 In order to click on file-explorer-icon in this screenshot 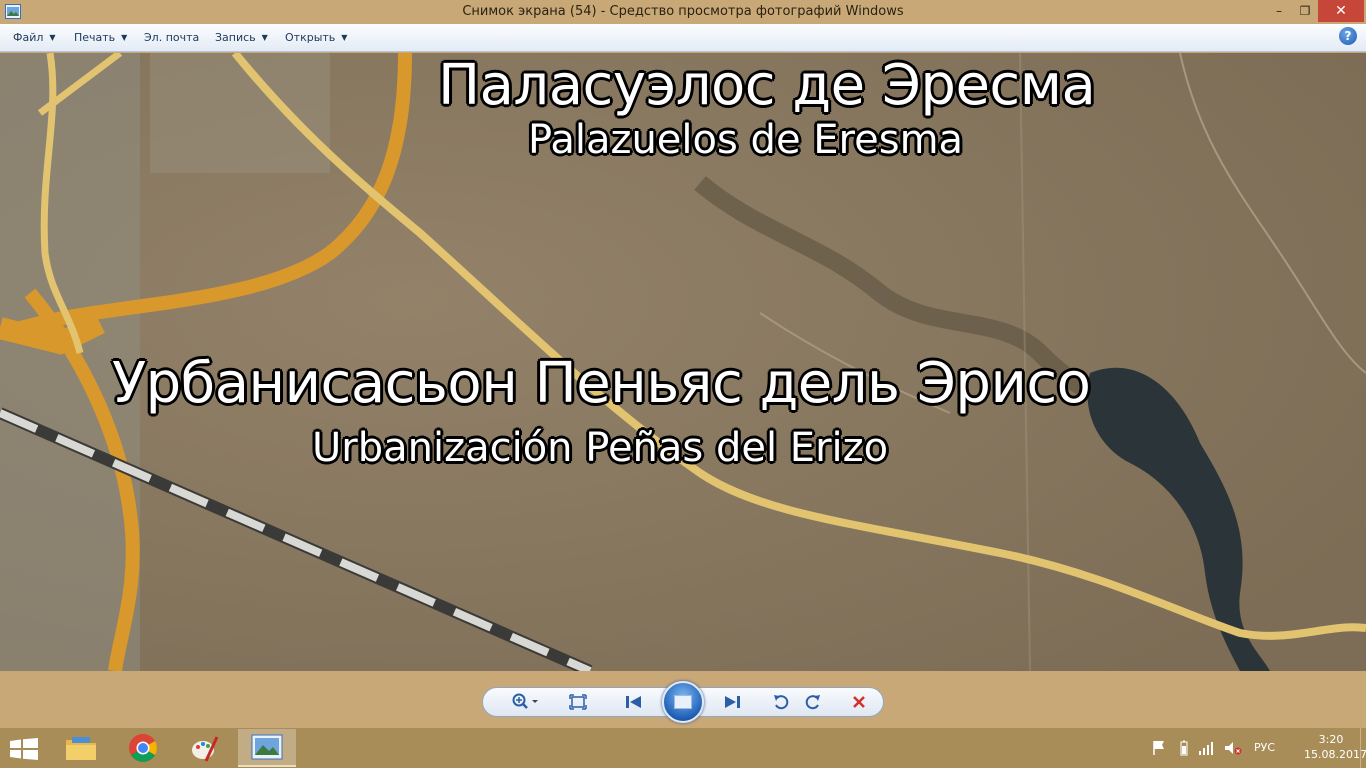, I will do `click(81, 748)`.